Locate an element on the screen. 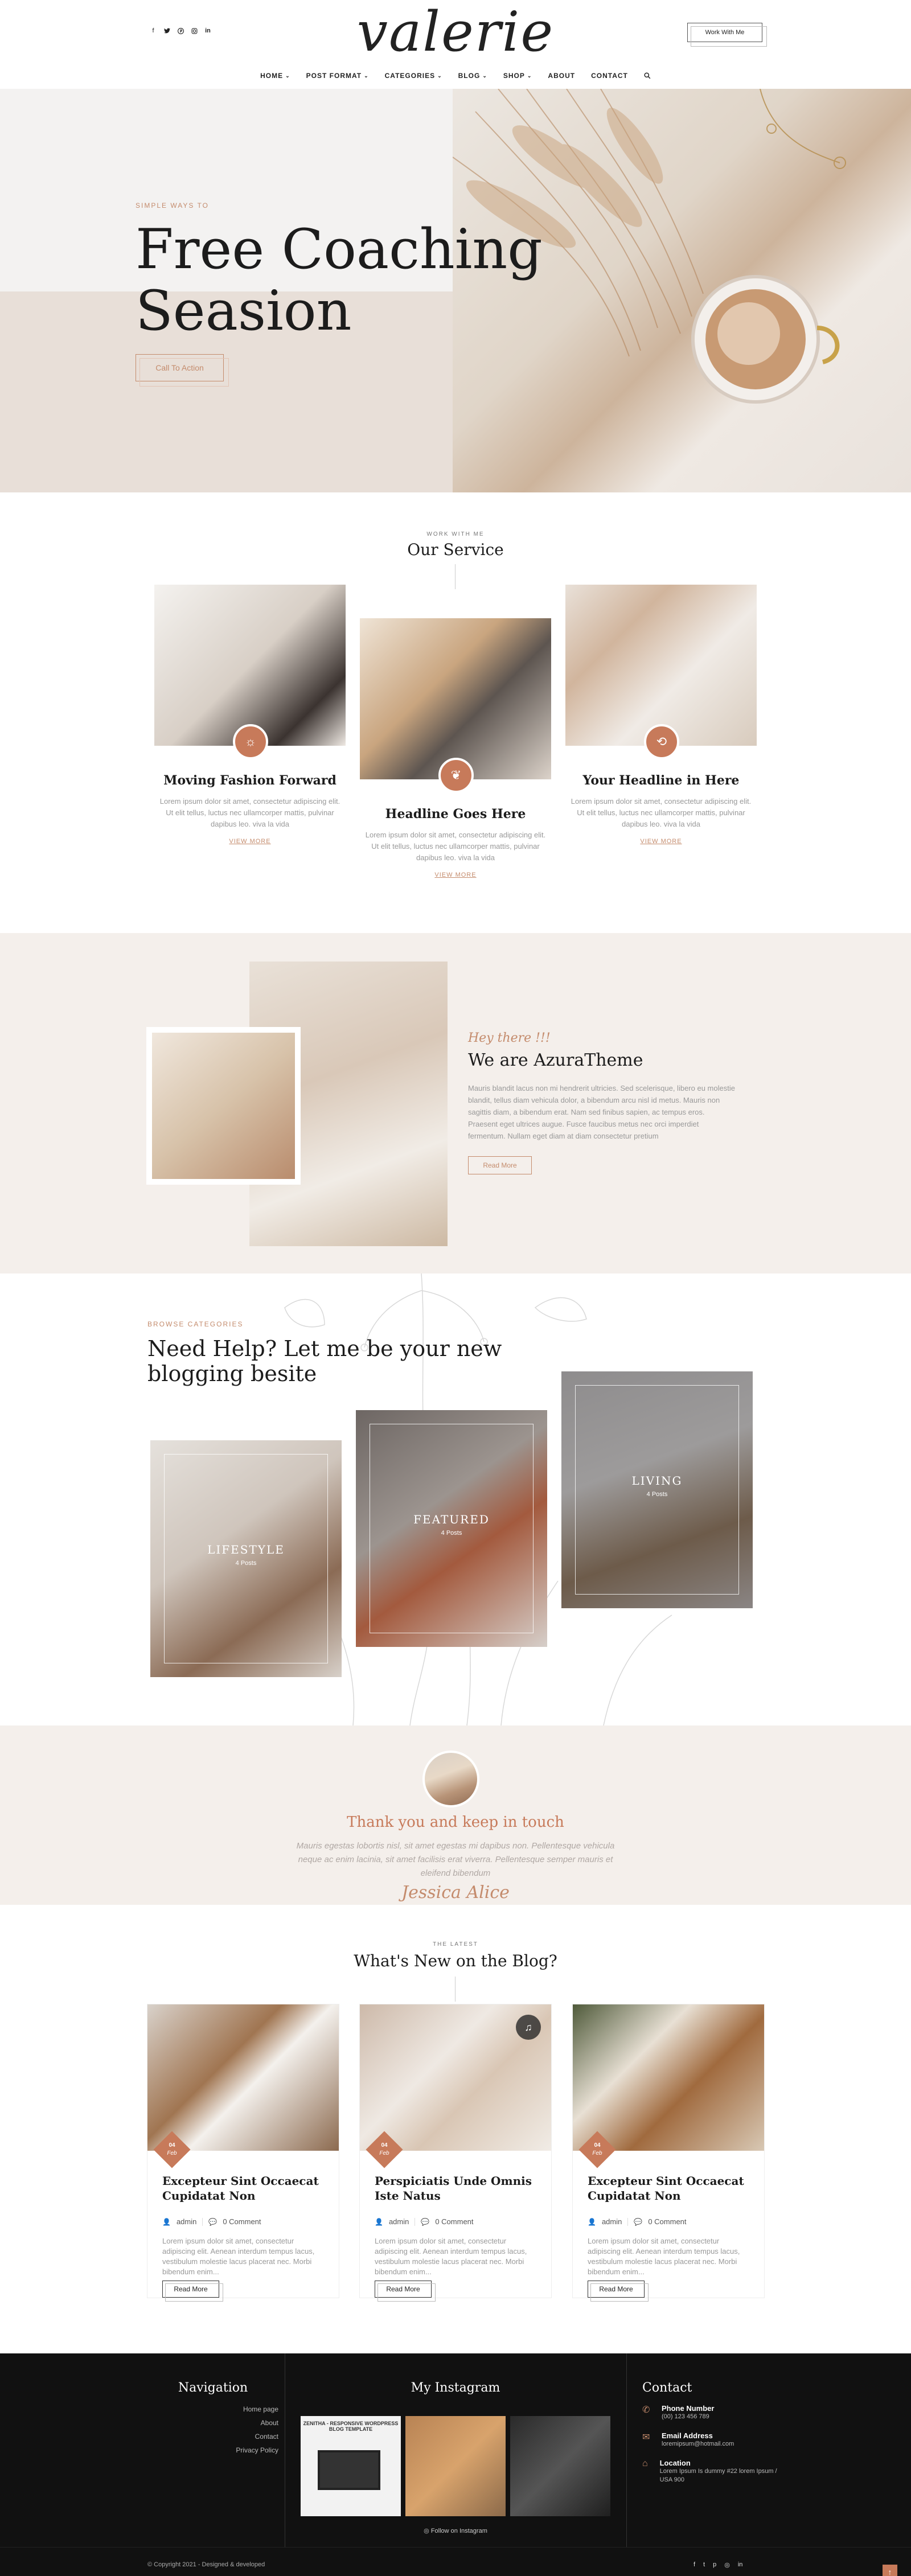 Image resolution: width=911 pixels, height=2576 pixels. category-name: FEATURED is located at coordinates (451, 1519).